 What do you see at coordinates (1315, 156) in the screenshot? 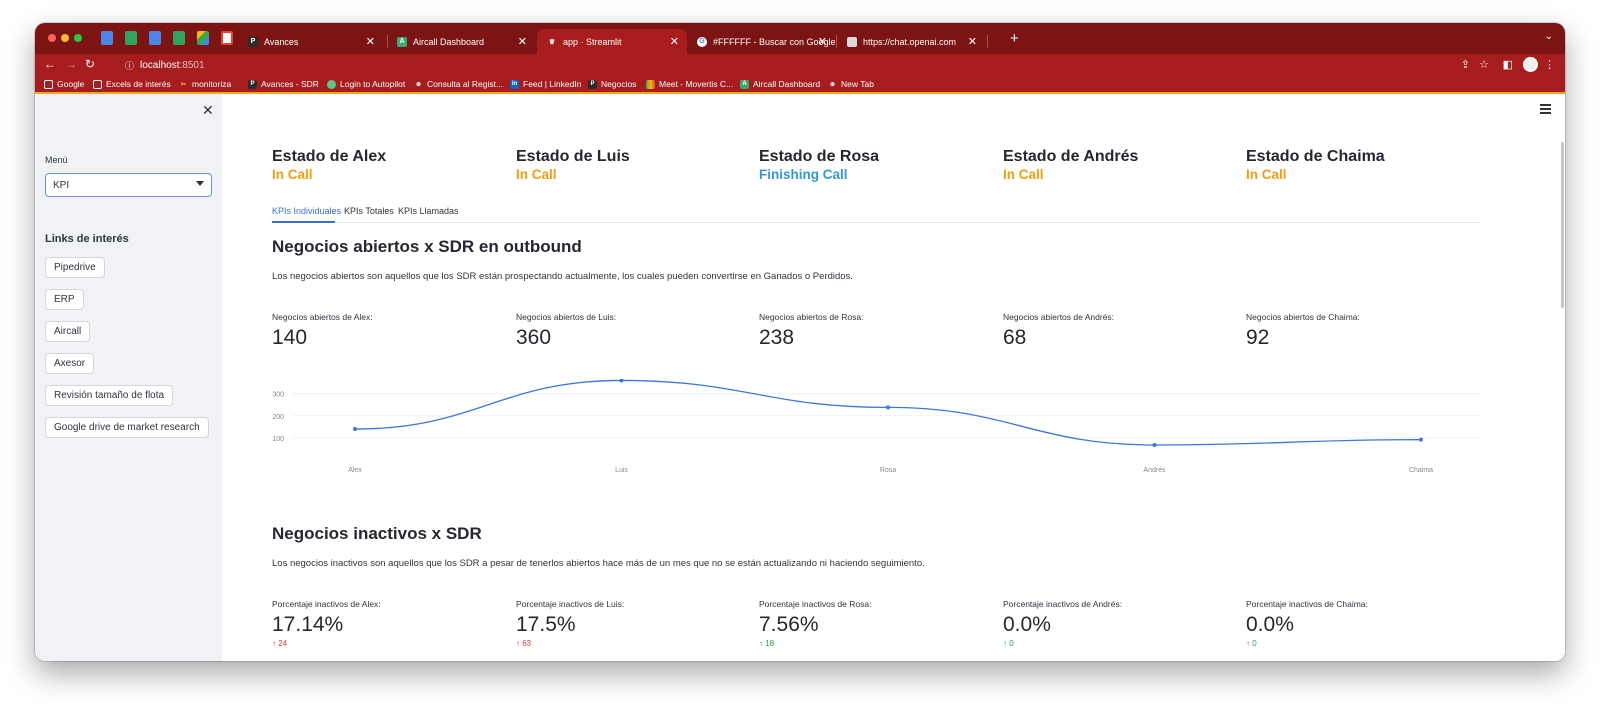
I see `estado-name: Estado de Chaima` at bounding box center [1315, 156].